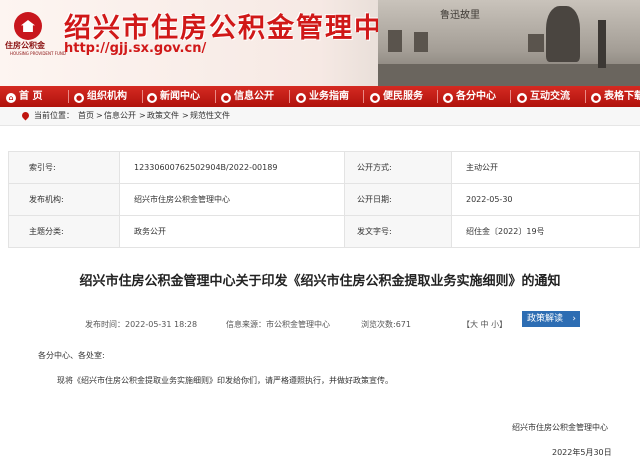  What do you see at coordinates (329, 96) in the screenshot?
I see `nav-guide-label: 业务指南` at bounding box center [329, 96].